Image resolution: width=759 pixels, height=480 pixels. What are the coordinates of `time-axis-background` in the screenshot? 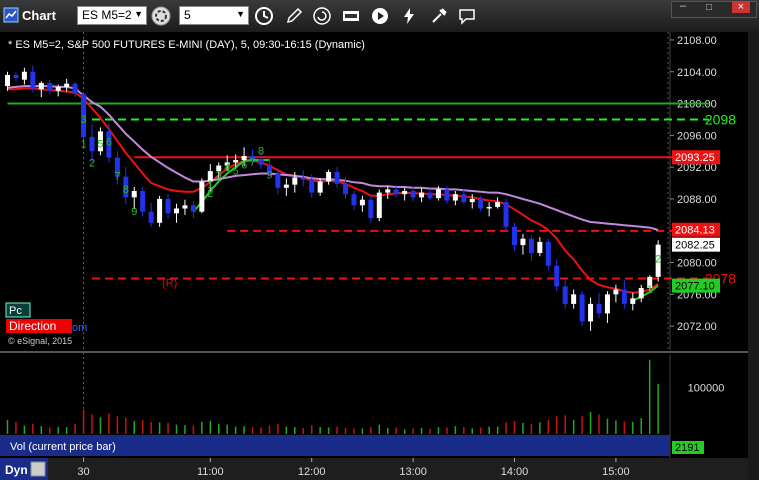 It's located at (374, 469).